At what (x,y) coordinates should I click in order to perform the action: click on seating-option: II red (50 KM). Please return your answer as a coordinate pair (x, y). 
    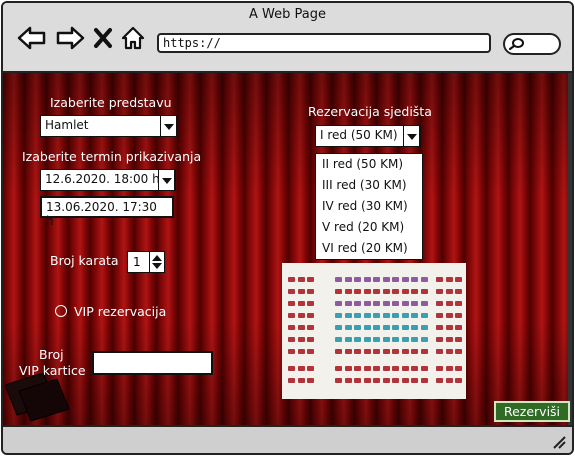
    Looking at the image, I should click on (369, 164).